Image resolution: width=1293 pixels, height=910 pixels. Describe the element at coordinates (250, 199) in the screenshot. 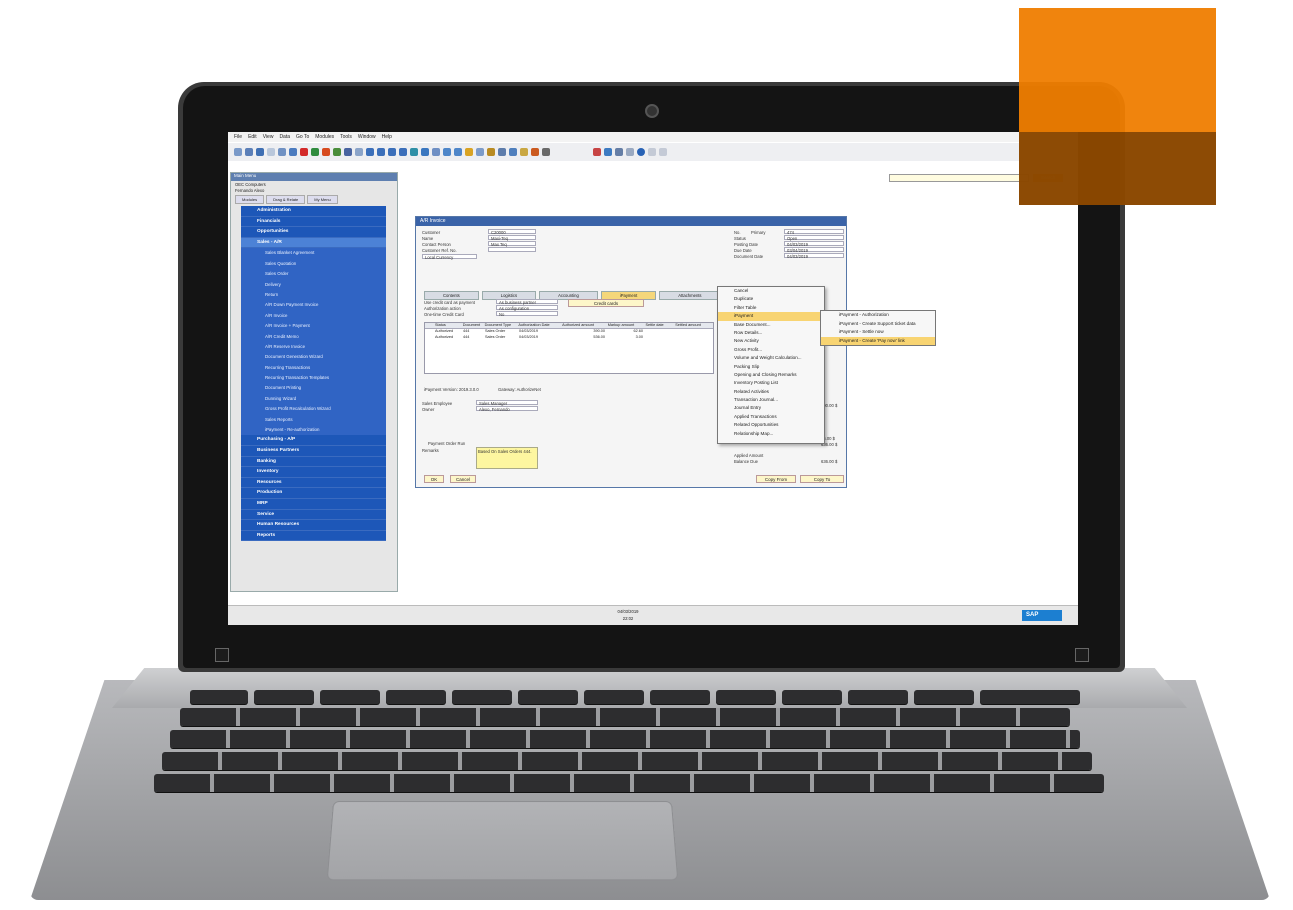

I see `tab-modules: Modules` at that location.